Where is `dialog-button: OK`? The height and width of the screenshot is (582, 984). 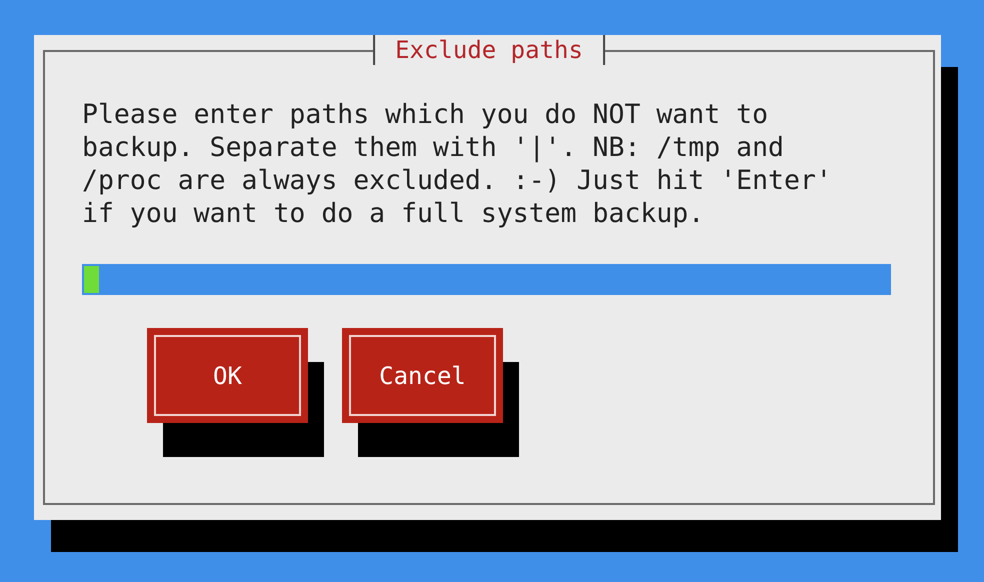 dialog-button: OK is located at coordinates (227, 375).